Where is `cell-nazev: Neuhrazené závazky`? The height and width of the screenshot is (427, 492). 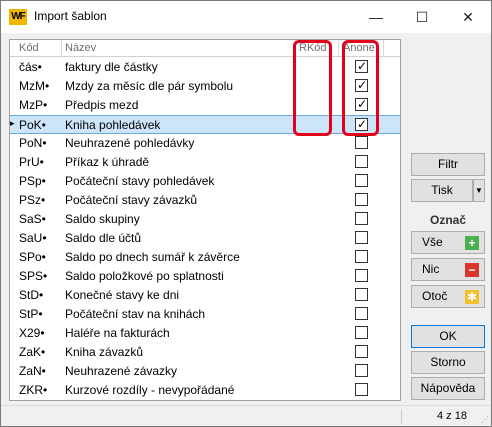 cell-nazev: Neuhrazené závazky is located at coordinates (121, 371).